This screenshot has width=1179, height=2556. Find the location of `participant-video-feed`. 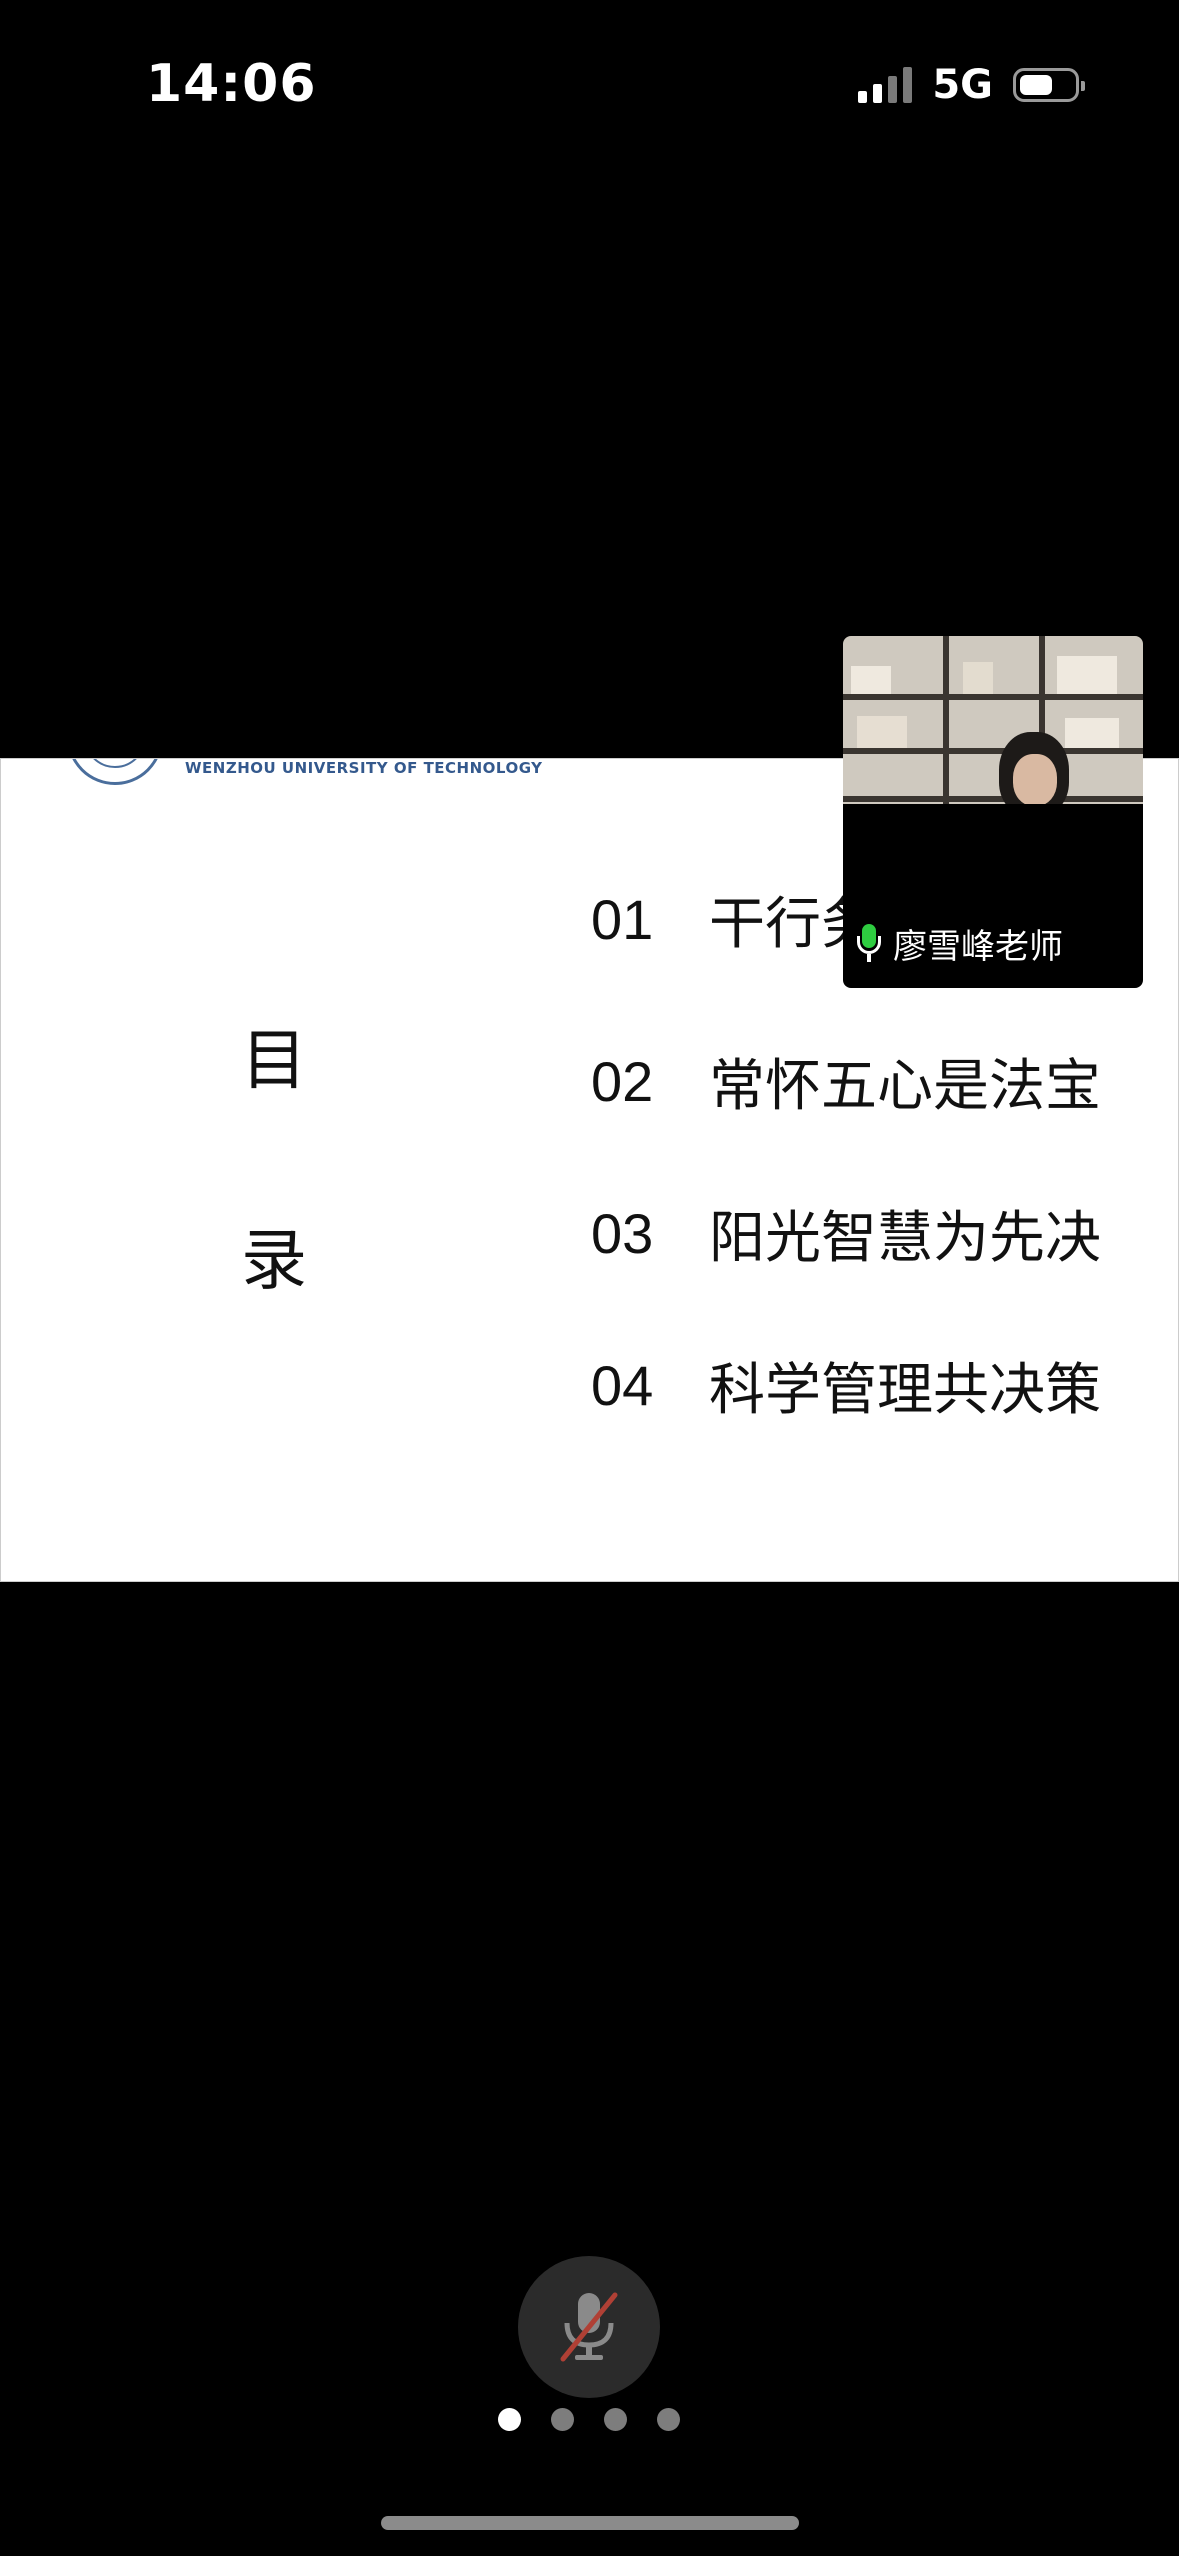

participant-video-feed is located at coordinates (993, 720).